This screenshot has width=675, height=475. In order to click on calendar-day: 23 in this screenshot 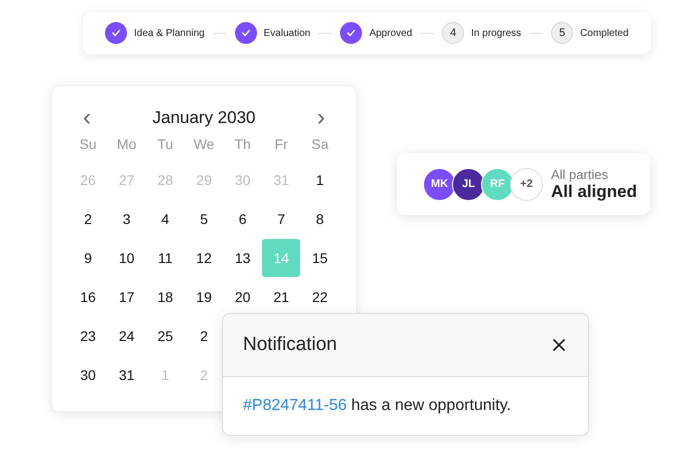, I will do `click(88, 335)`.